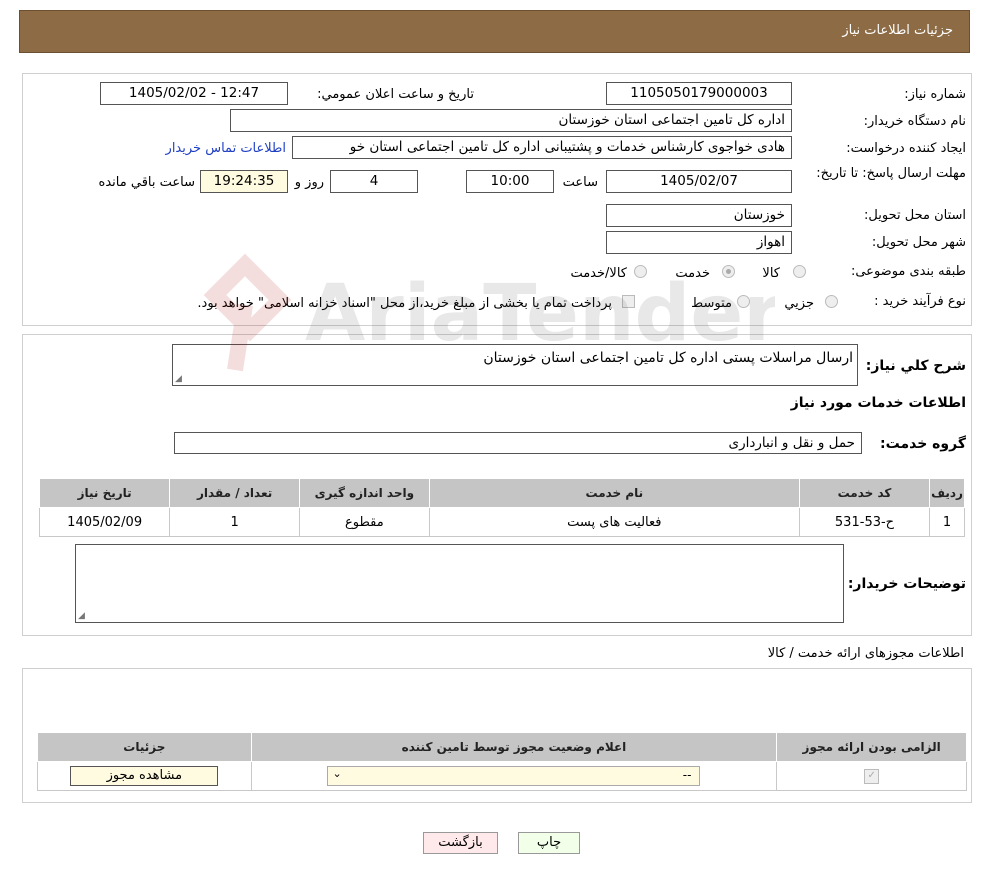 The width and height of the screenshot is (985, 875). What do you see at coordinates (897, 30) in the screenshot?
I see `page-title: جزئیات اطلاعات نیاز` at bounding box center [897, 30].